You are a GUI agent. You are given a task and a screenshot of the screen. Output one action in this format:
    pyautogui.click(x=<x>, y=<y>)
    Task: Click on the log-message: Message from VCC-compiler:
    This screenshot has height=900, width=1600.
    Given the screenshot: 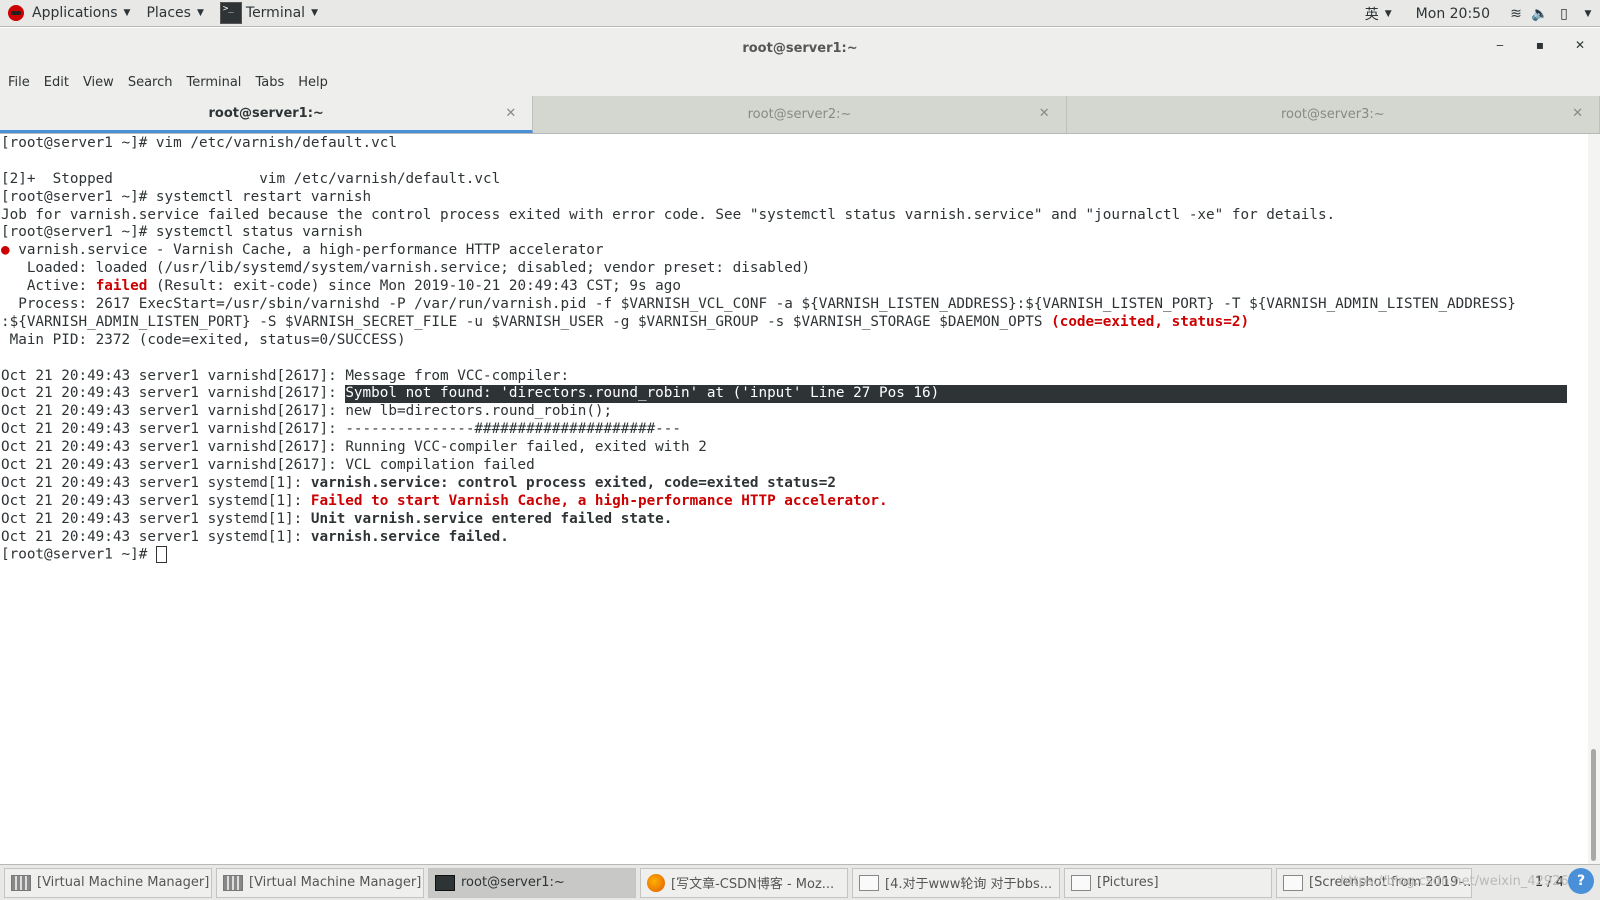 What is the action you would take?
    pyautogui.click(x=457, y=375)
    